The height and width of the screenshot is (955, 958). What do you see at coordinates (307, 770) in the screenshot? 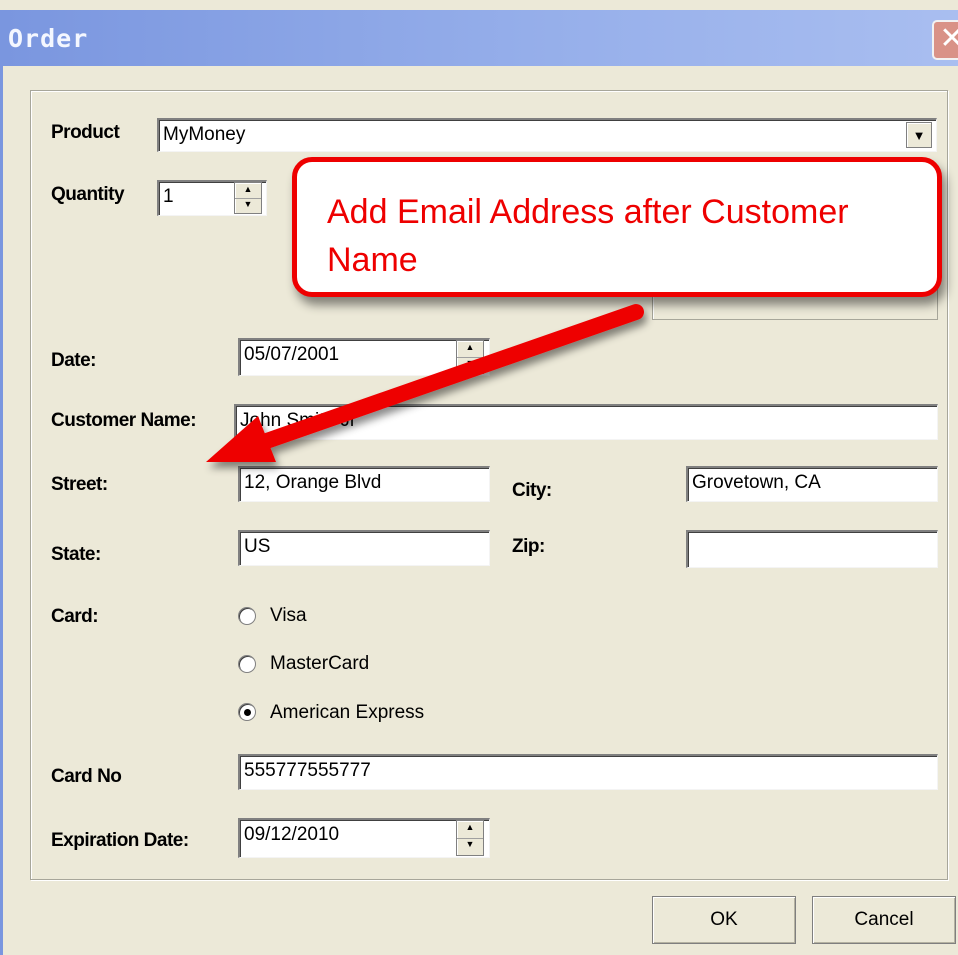
I see `card-no-value: 555777555777` at bounding box center [307, 770].